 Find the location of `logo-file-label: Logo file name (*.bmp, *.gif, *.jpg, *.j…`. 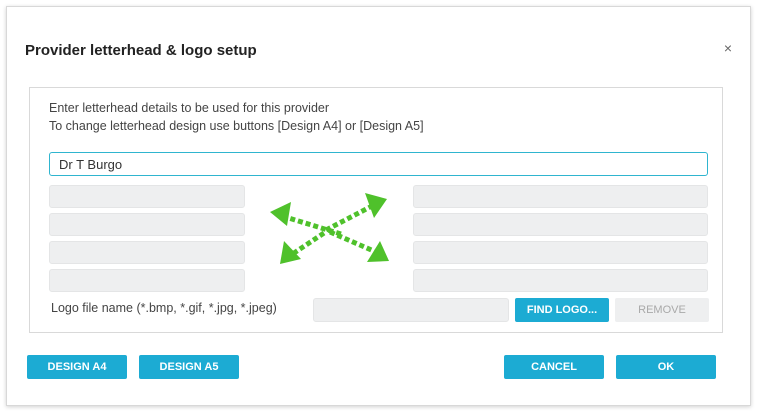

logo-file-label: Logo file name (*.bmp, *.gif, *.jpg, *.j… is located at coordinates (164, 308).